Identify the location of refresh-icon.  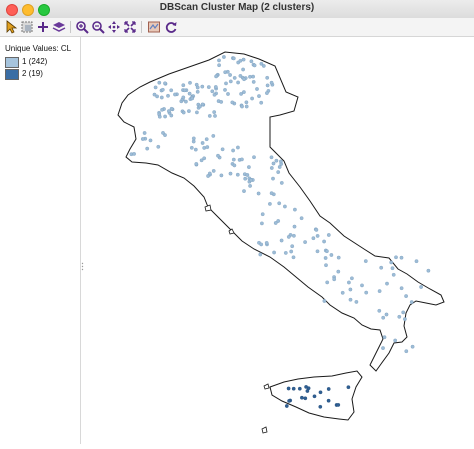
(171, 27).